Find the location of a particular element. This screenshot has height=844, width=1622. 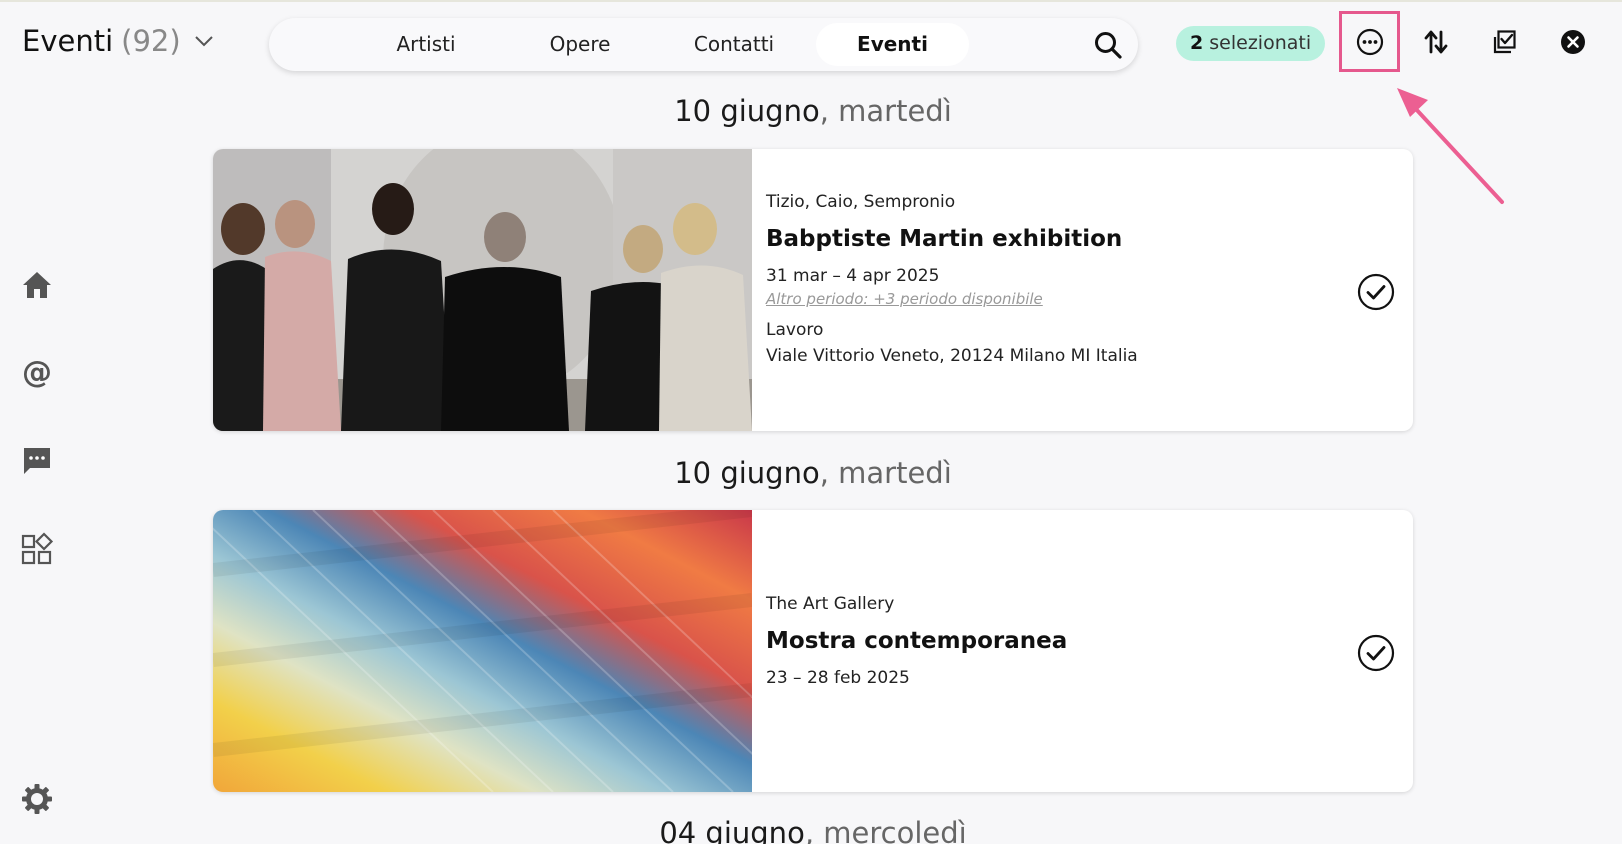

apps-grid-icon is located at coordinates (37, 549).